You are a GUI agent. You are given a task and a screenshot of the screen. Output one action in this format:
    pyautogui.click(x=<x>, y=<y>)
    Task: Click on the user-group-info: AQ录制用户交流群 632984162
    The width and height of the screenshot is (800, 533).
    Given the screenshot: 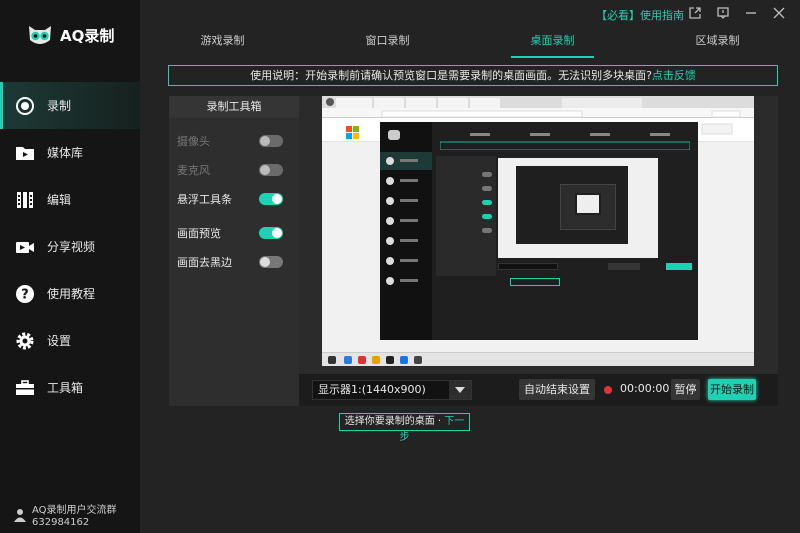 What is the action you would take?
    pyautogui.click(x=77, y=517)
    